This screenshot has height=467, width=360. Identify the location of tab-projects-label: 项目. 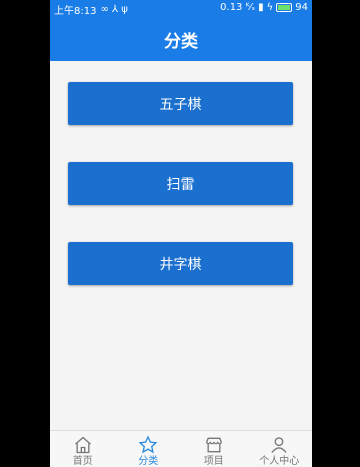
(213, 461).